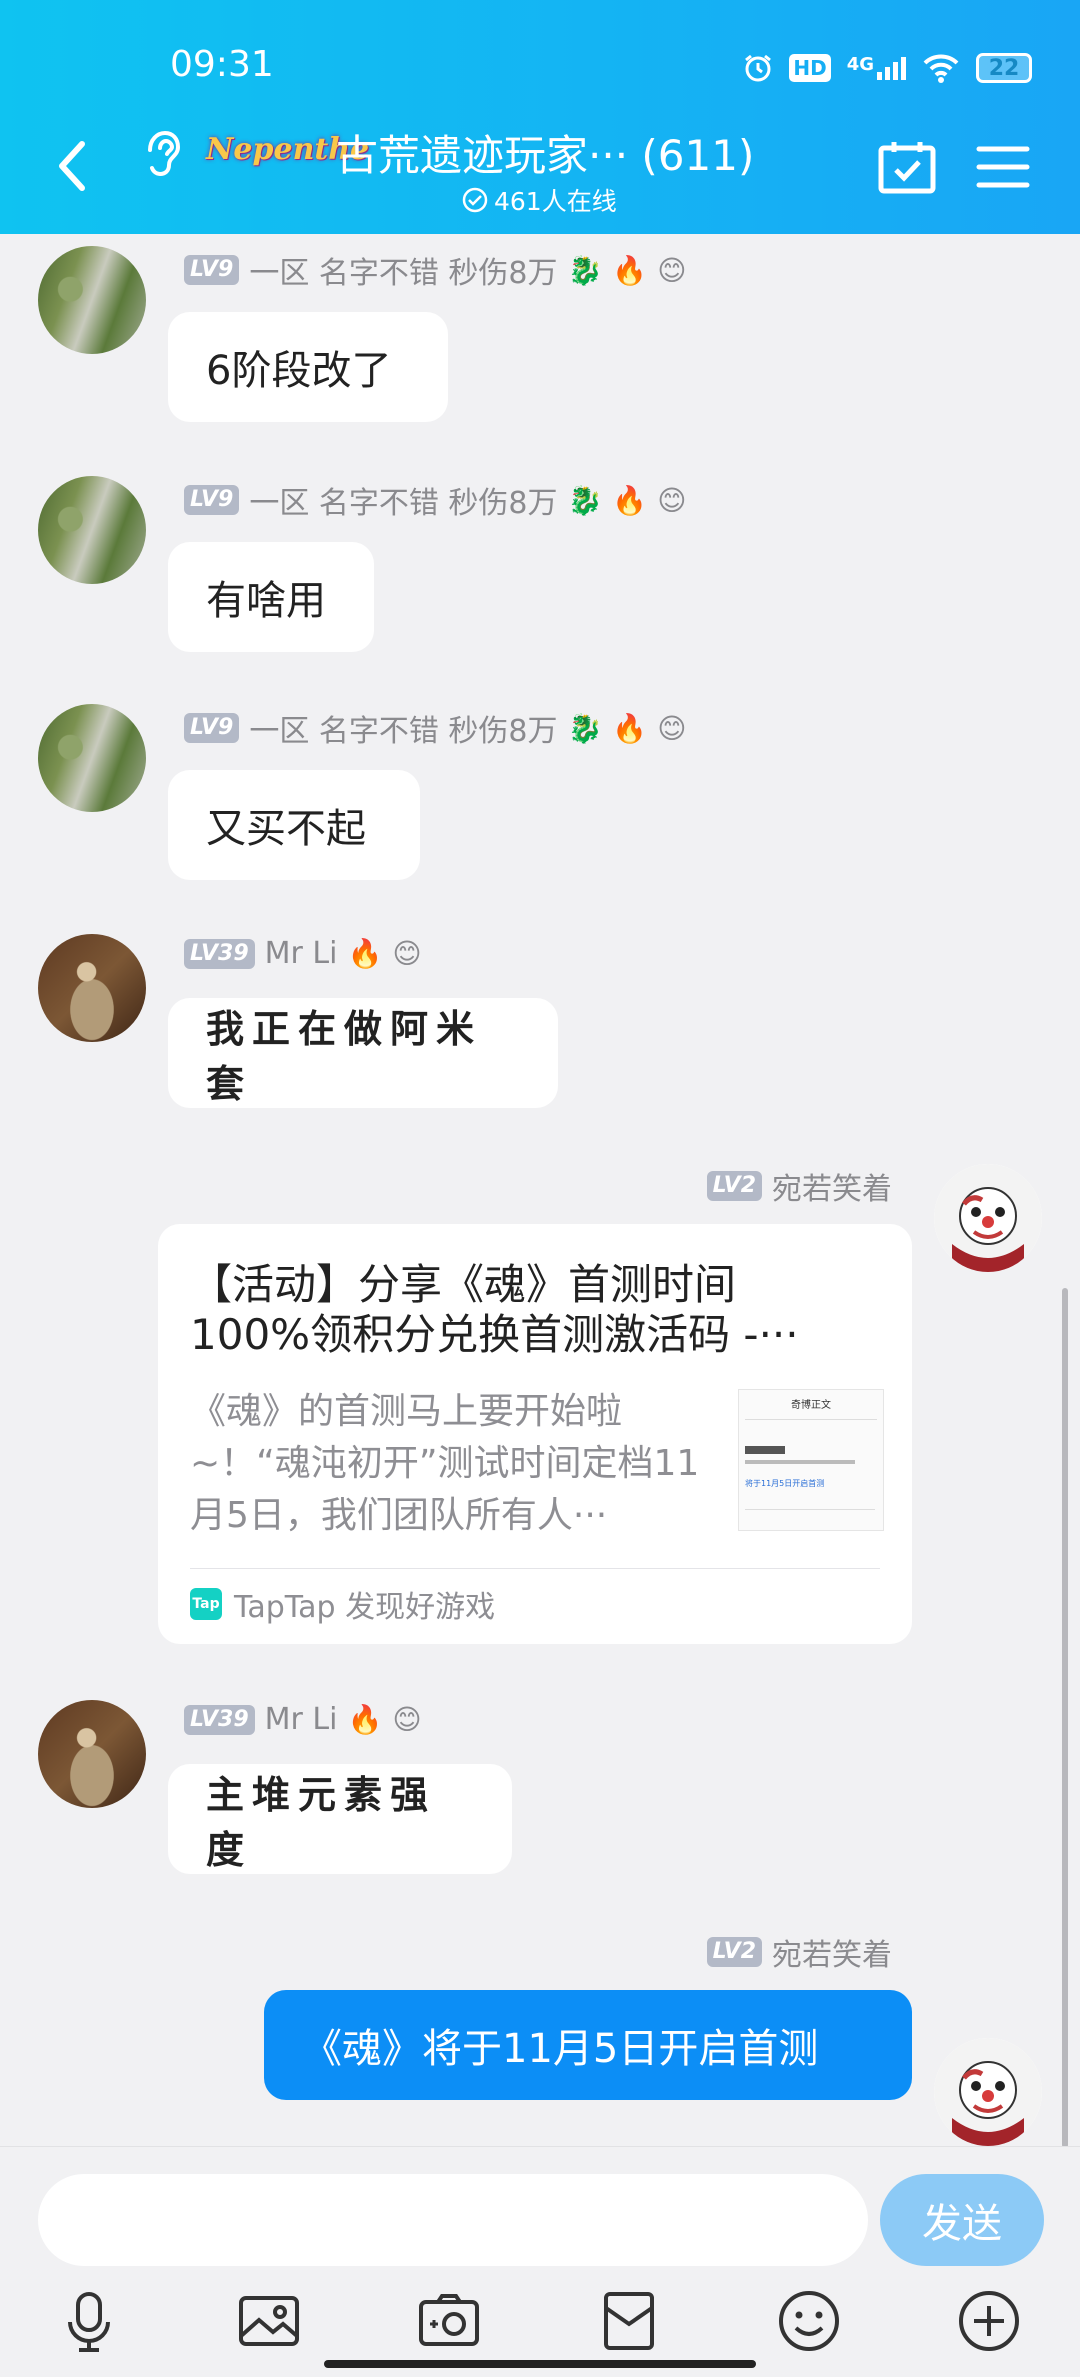 The image size is (1080, 2377). Describe the element at coordinates (308, 367) in the screenshot. I see `message-bubble: 6阶段改了` at that location.